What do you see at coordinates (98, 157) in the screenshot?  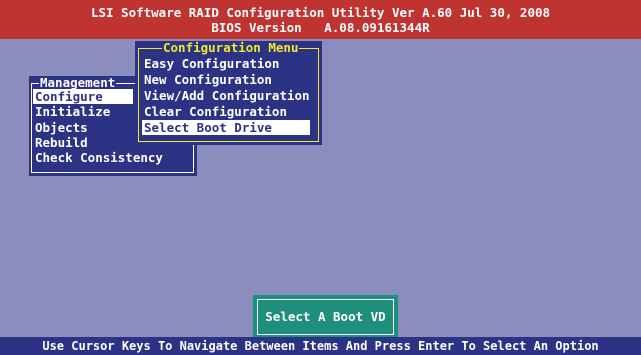 I see `menu-item-check-consistency: Check Consistency` at bounding box center [98, 157].